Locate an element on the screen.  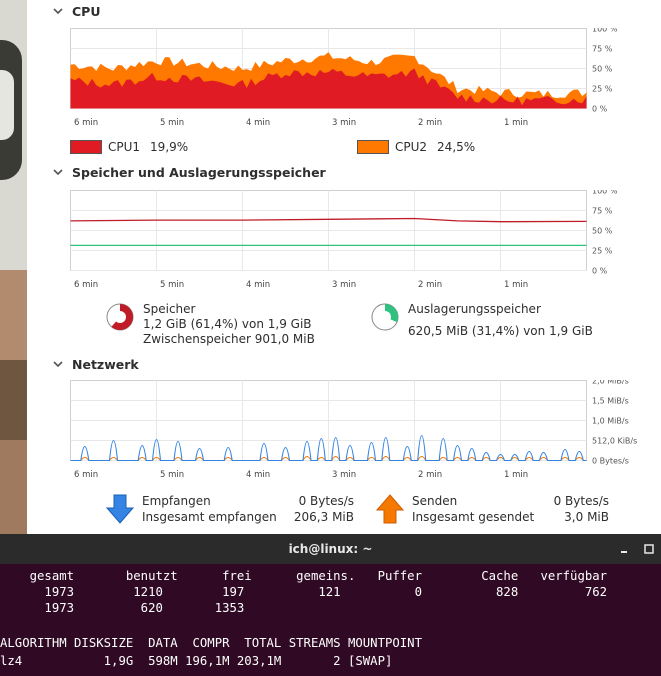
y-tick-label: 2,0 MiB/s is located at coordinates (610, 383).